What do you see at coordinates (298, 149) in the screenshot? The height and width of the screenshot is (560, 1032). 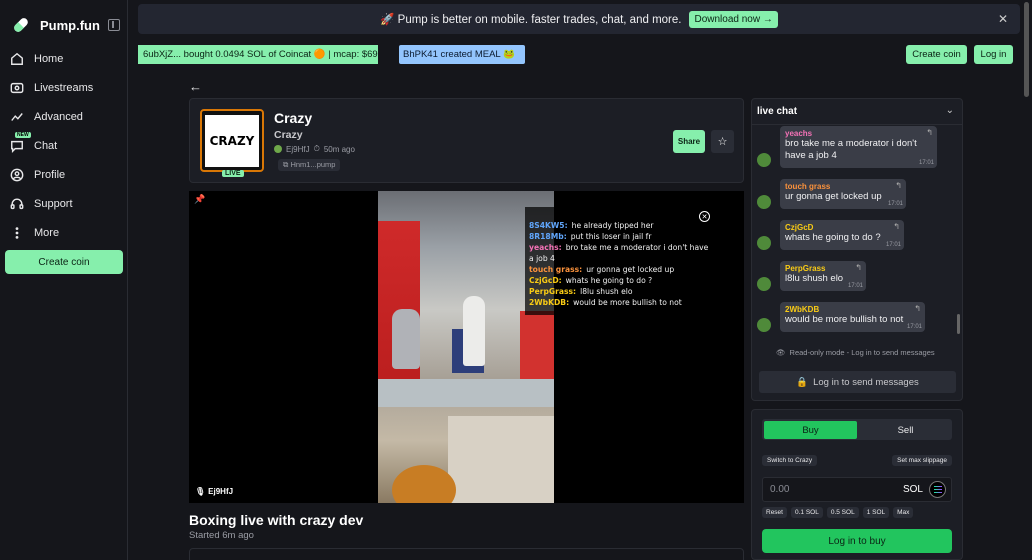 I see `creator-name: Ej9HfJ` at bounding box center [298, 149].